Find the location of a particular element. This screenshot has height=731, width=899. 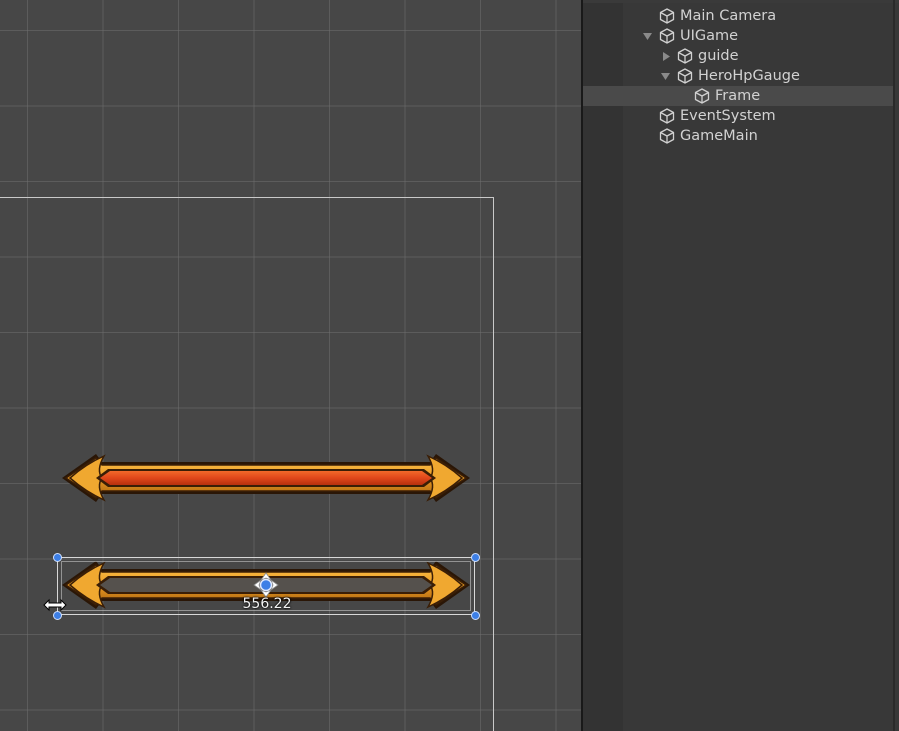

hierarchy-item-label: UIGame is located at coordinates (709, 36).